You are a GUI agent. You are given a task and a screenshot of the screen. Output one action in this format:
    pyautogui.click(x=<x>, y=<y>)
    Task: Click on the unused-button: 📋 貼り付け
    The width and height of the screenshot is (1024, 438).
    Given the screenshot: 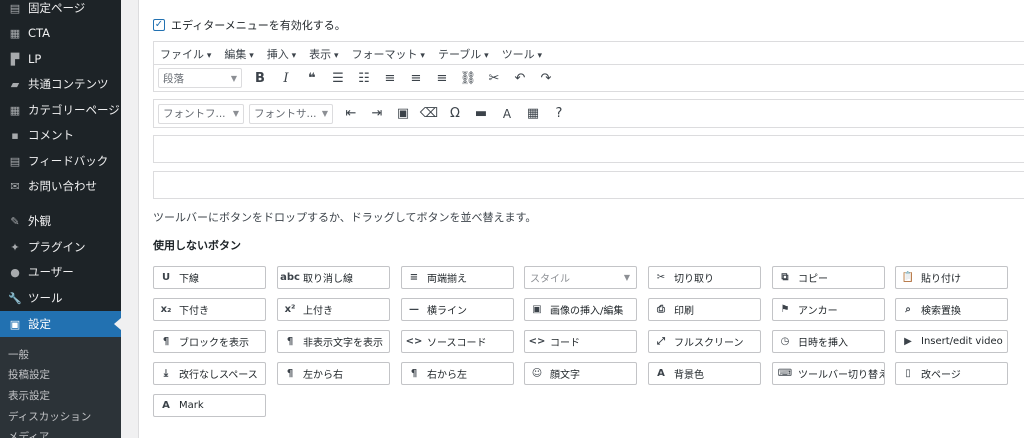 What is the action you would take?
    pyautogui.click(x=951, y=277)
    